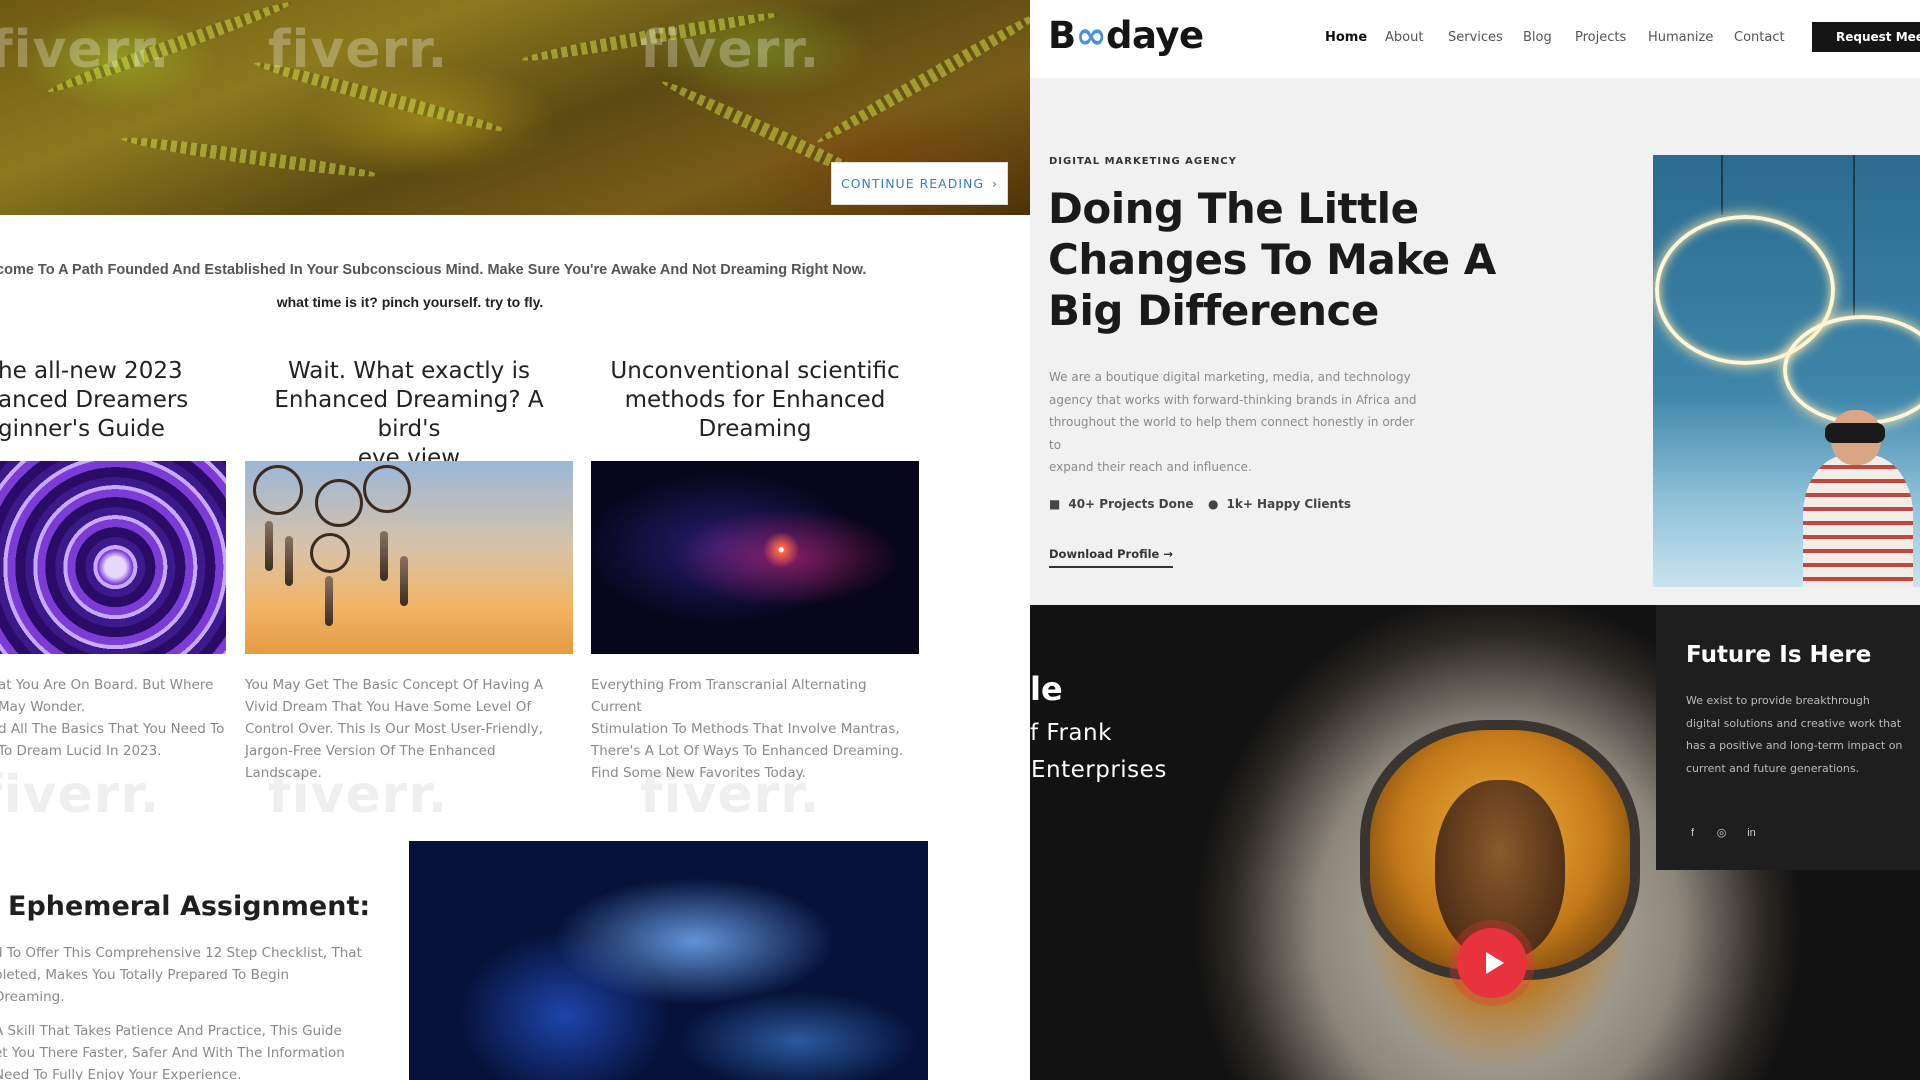 Image resolution: width=1920 pixels, height=1080 pixels. Describe the element at coordinates (1751, 833) in the screenshot. I see `linkedin-icon: in` at that location.